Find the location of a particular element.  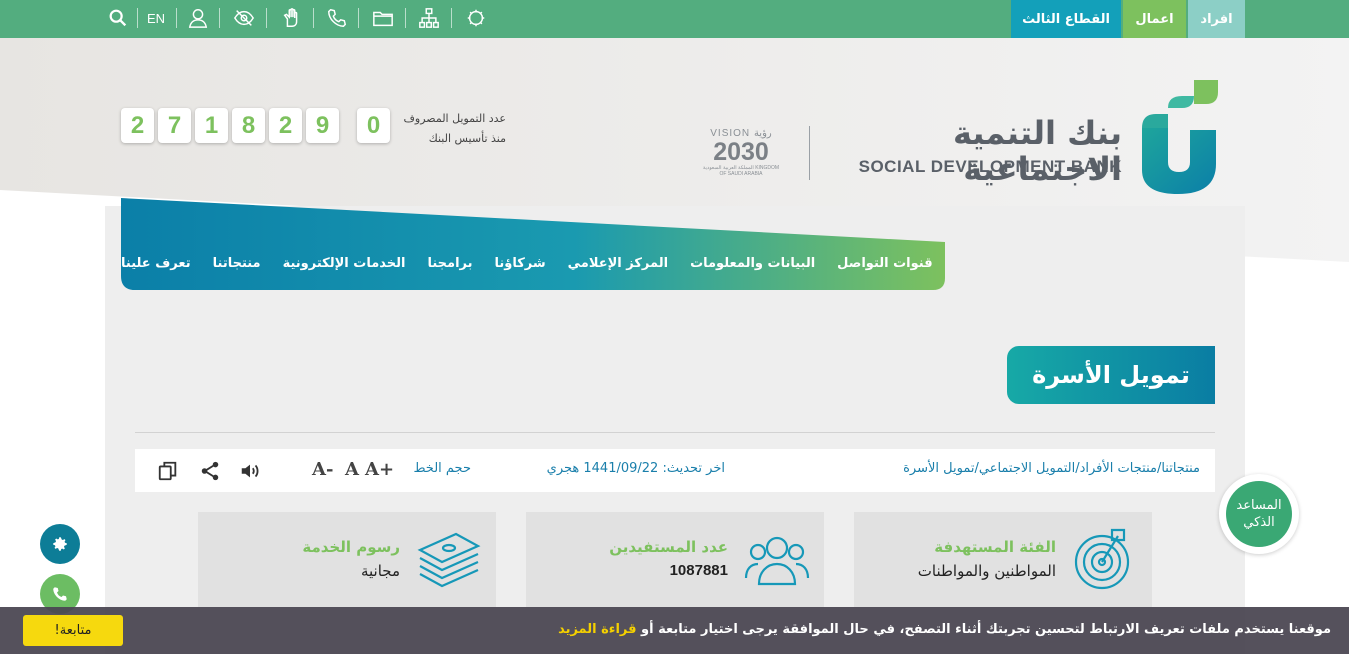

eye-slash-icon is located at coordinates (244, 18).